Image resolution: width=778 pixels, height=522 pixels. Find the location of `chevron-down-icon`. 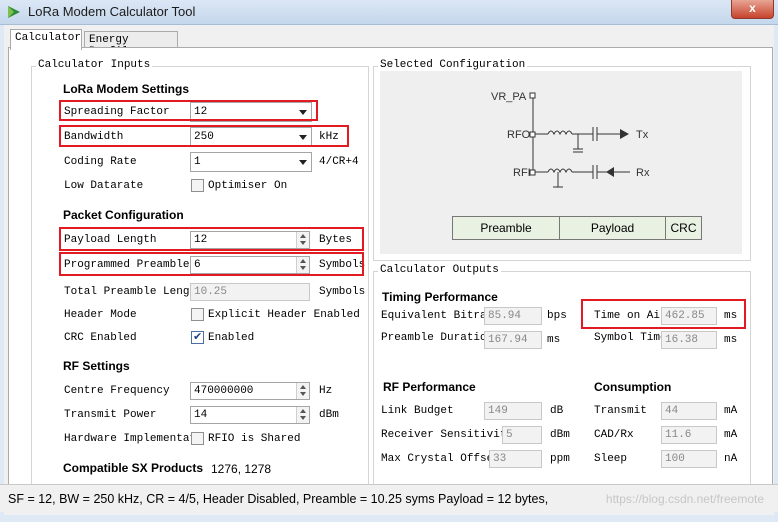

chevron-down-icon is located at coordinates (303, 162).